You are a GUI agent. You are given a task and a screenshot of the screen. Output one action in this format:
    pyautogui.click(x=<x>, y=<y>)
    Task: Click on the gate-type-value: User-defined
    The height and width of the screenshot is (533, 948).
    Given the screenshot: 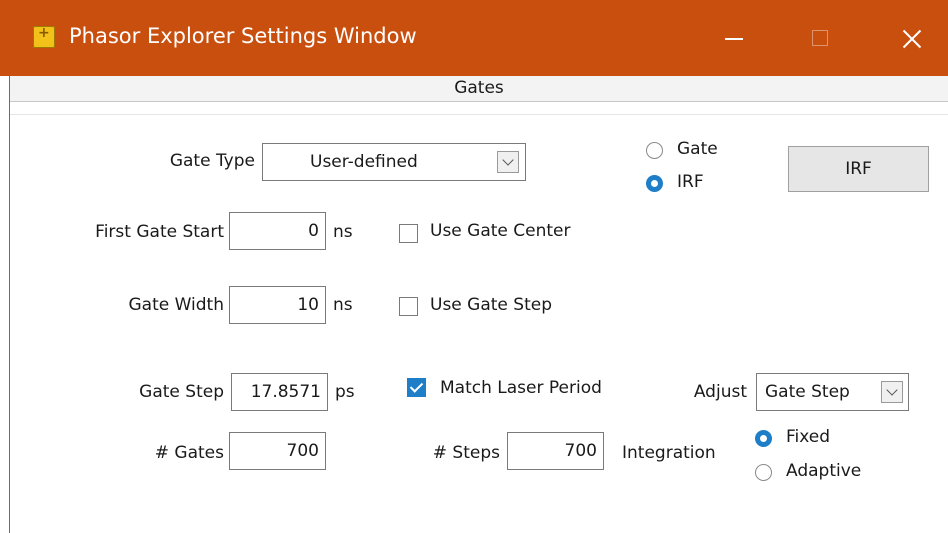 What is the action you would take?
    pyautogui.click(x=364, y=162)
    